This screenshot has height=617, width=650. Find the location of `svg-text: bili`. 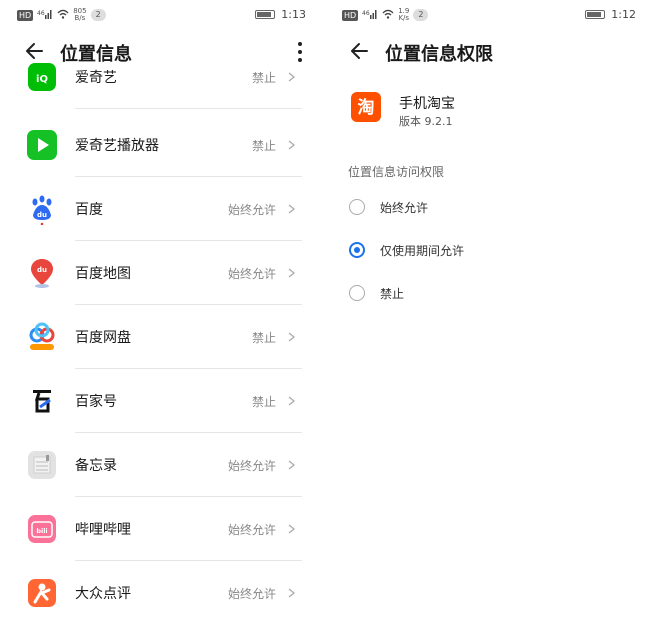

svg-text: bili is located at coordinates (41, 531).